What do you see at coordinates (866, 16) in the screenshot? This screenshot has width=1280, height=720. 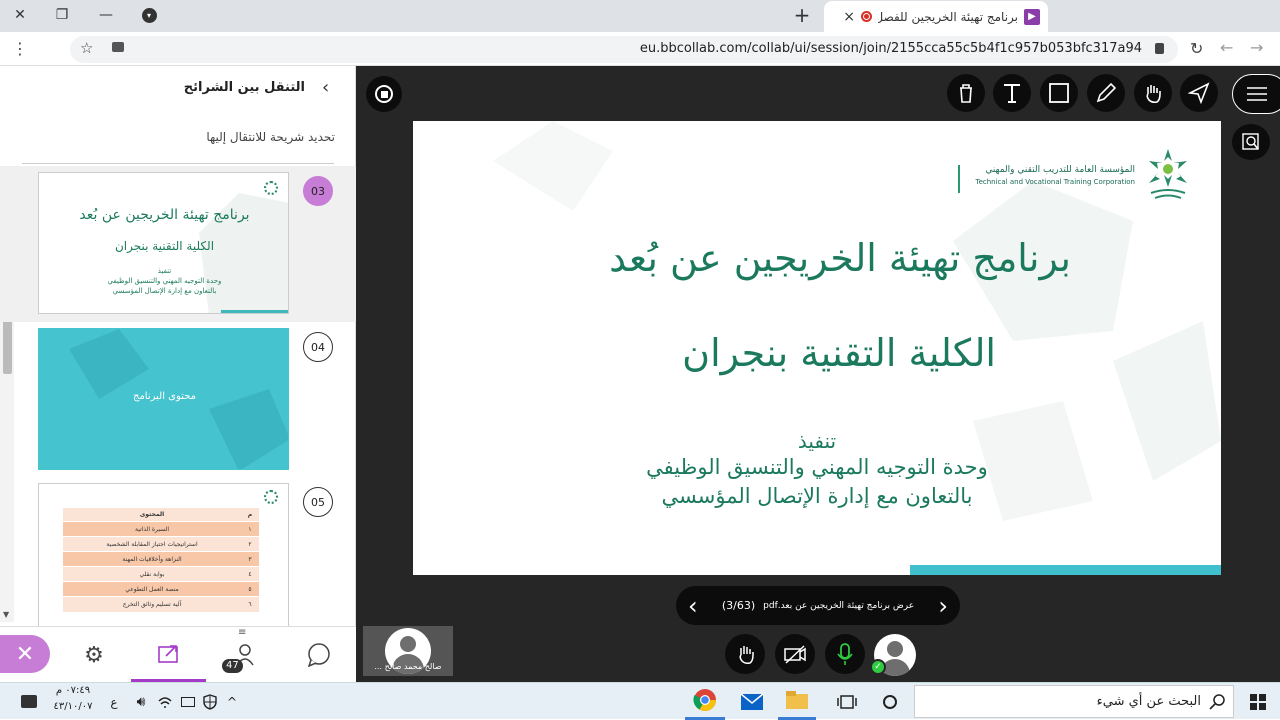 I see `recording-icon` at bounding box center [866, 16].